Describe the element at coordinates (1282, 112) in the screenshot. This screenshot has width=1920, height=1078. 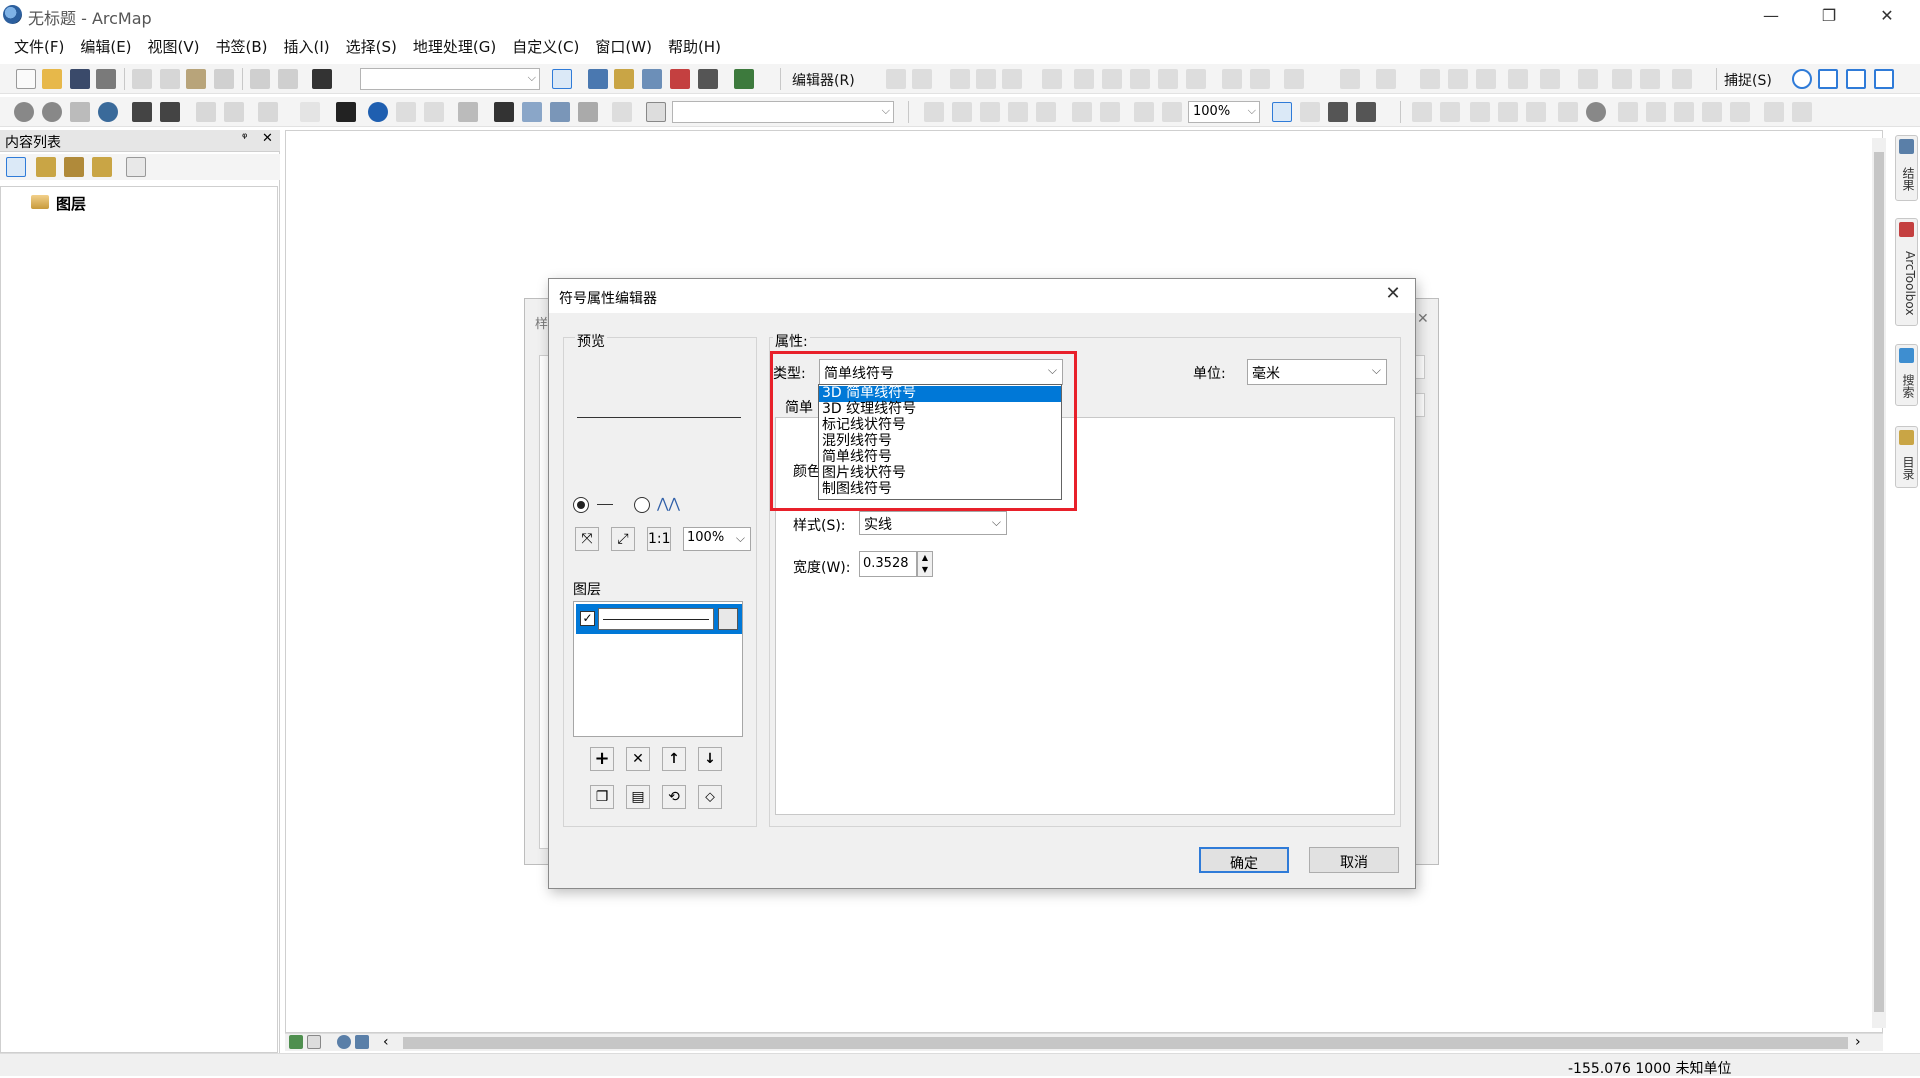
I see `toggle-draft-icon` at that location.